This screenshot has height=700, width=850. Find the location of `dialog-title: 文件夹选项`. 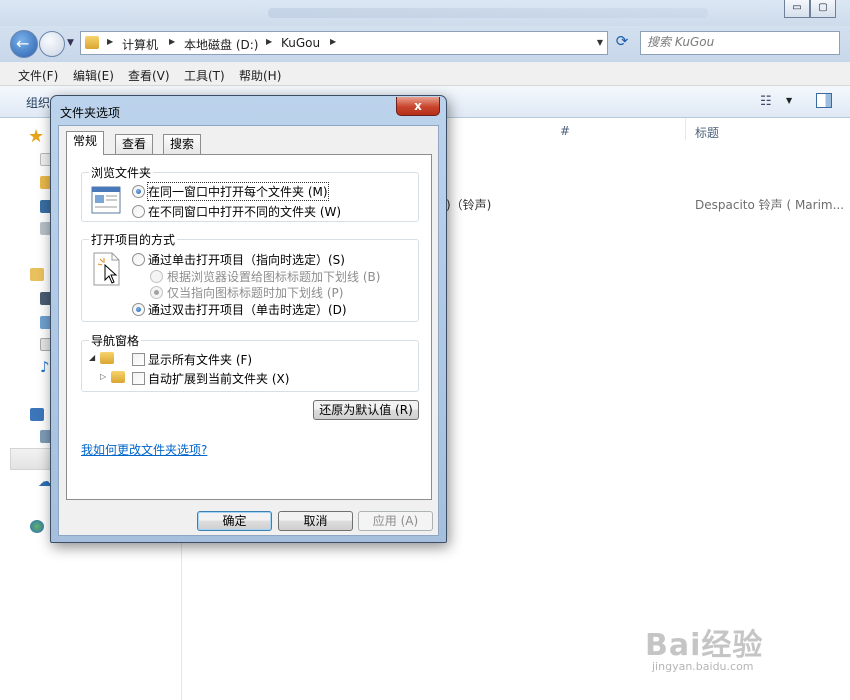

dialog-title: 文件夹选项 is located at coordinates (90, 113).